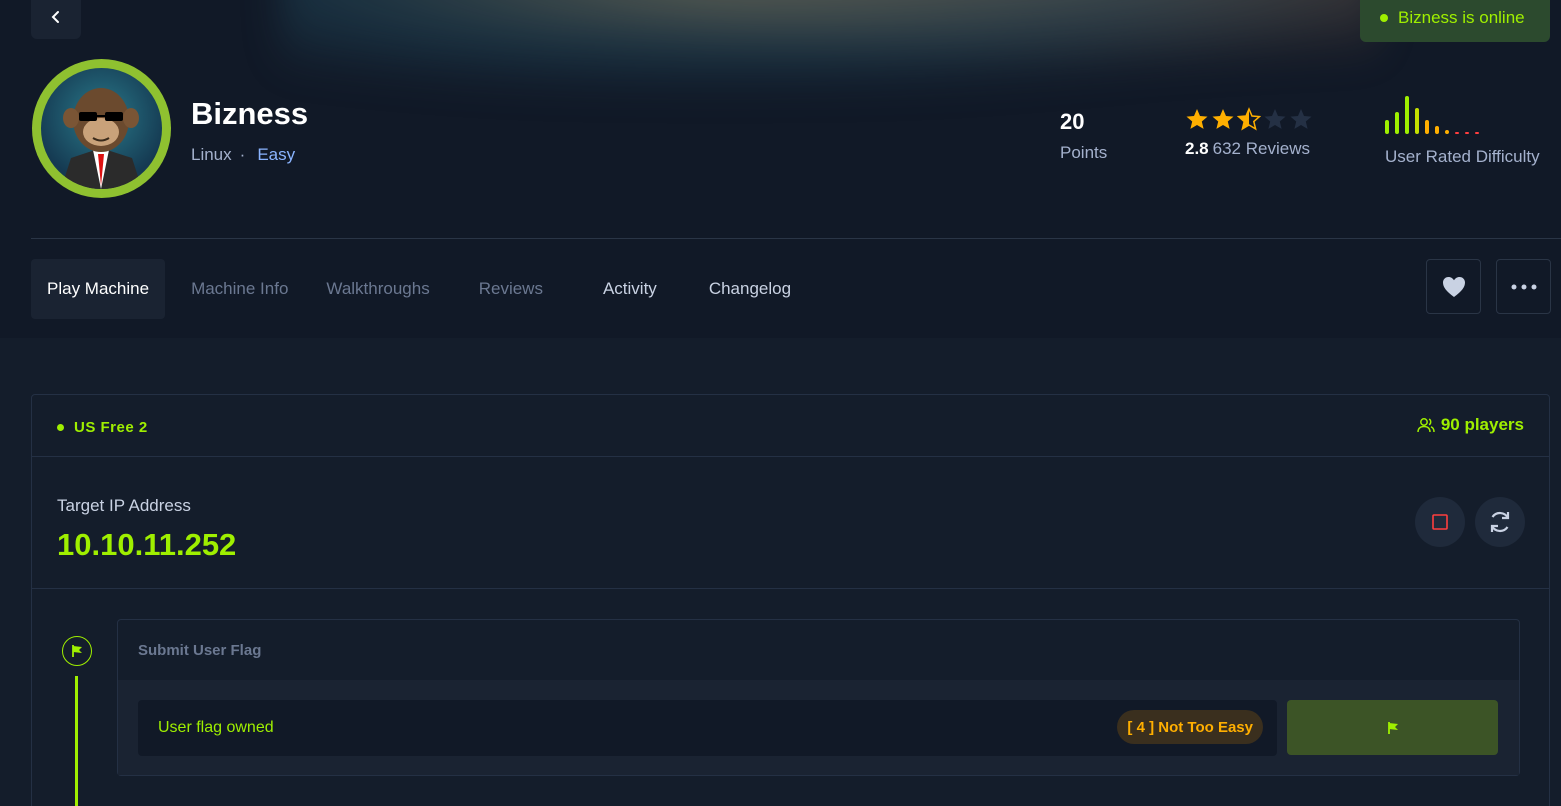 The width and height of the screenshot is (1561, 806). I want to click on server-header: US Free 2 90 players, so click(790, 426).